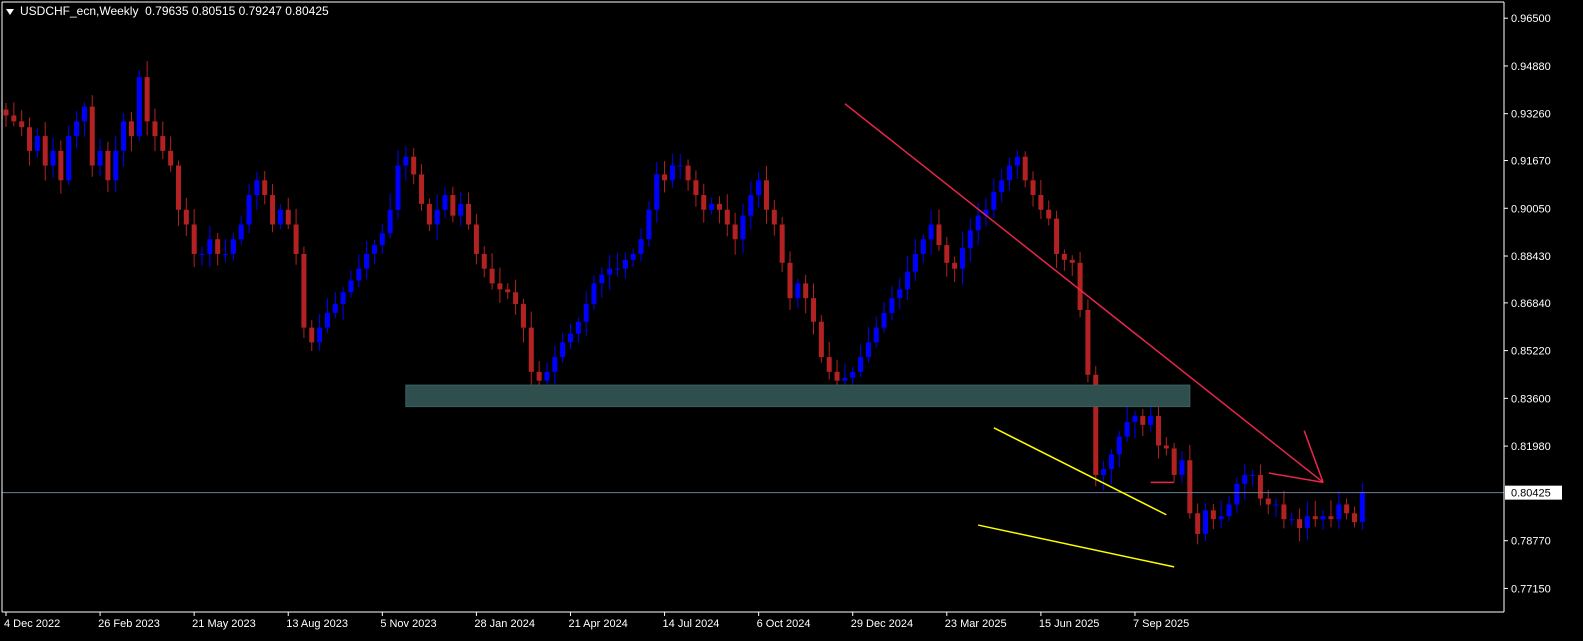 The height and width of the screenshot is (641, 1583). Describe the element at coordinates (1080, 471) in the screenshot. I see `wedge-upper-line` at that location.